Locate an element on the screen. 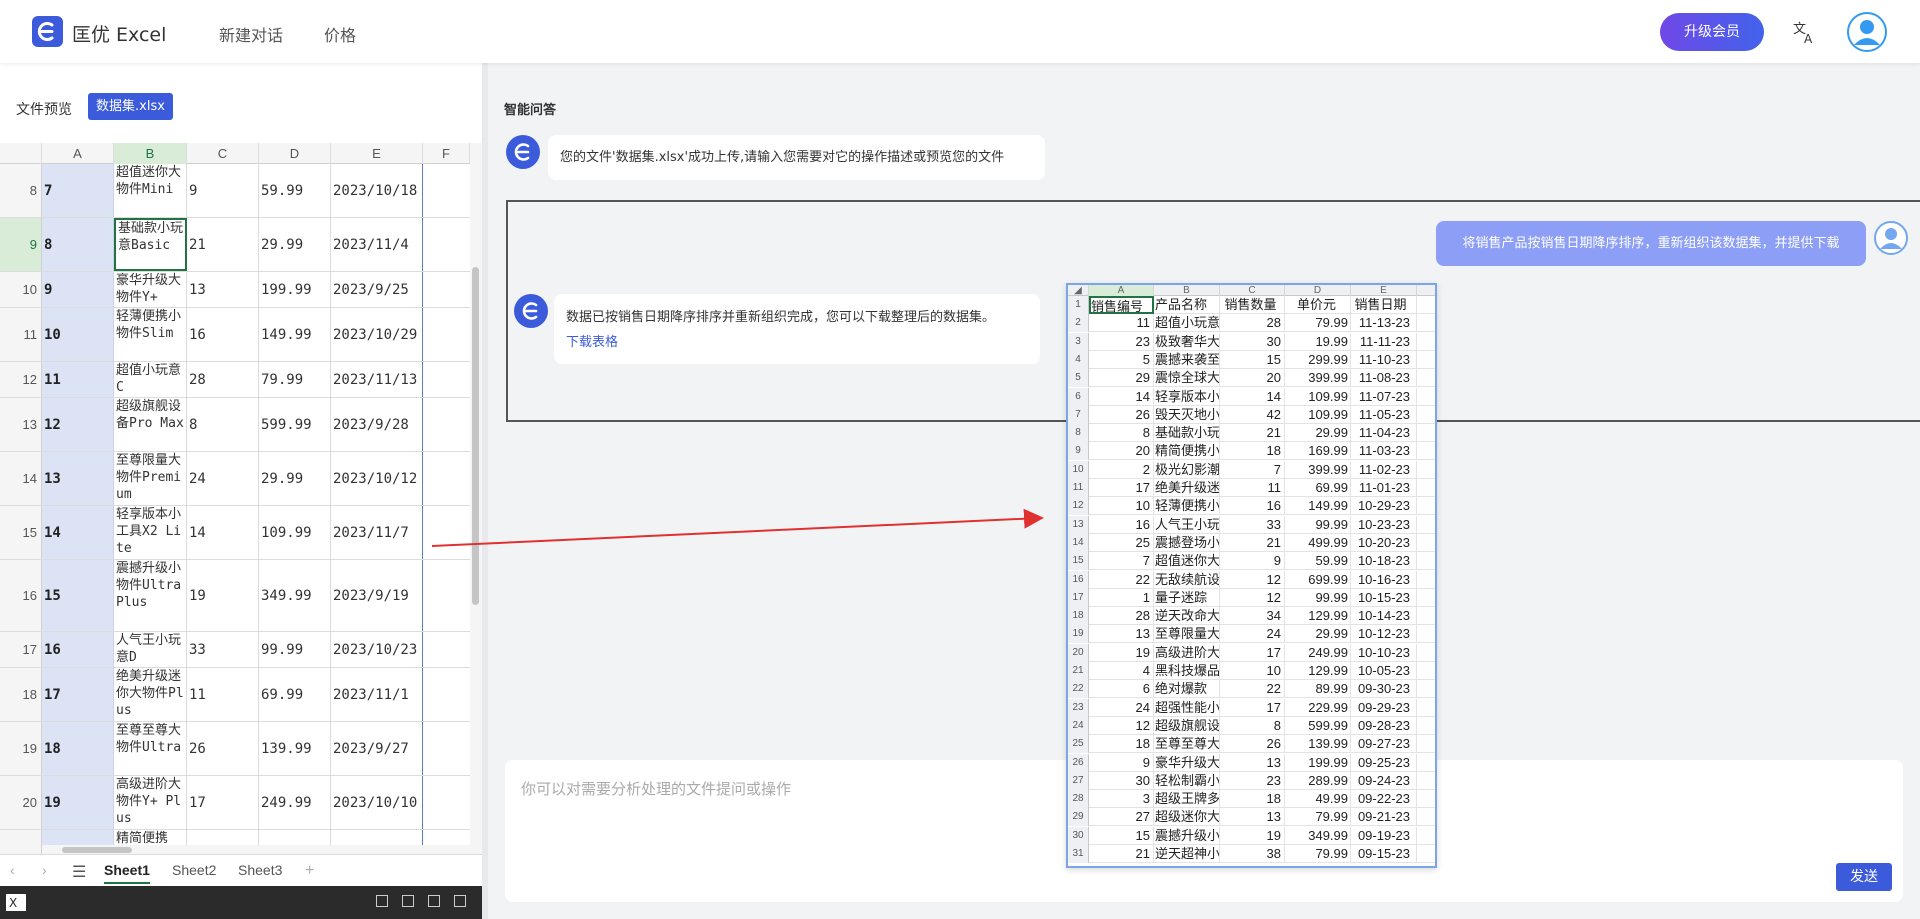  cell-price: 109.99 is located at coordinates (295, 532).